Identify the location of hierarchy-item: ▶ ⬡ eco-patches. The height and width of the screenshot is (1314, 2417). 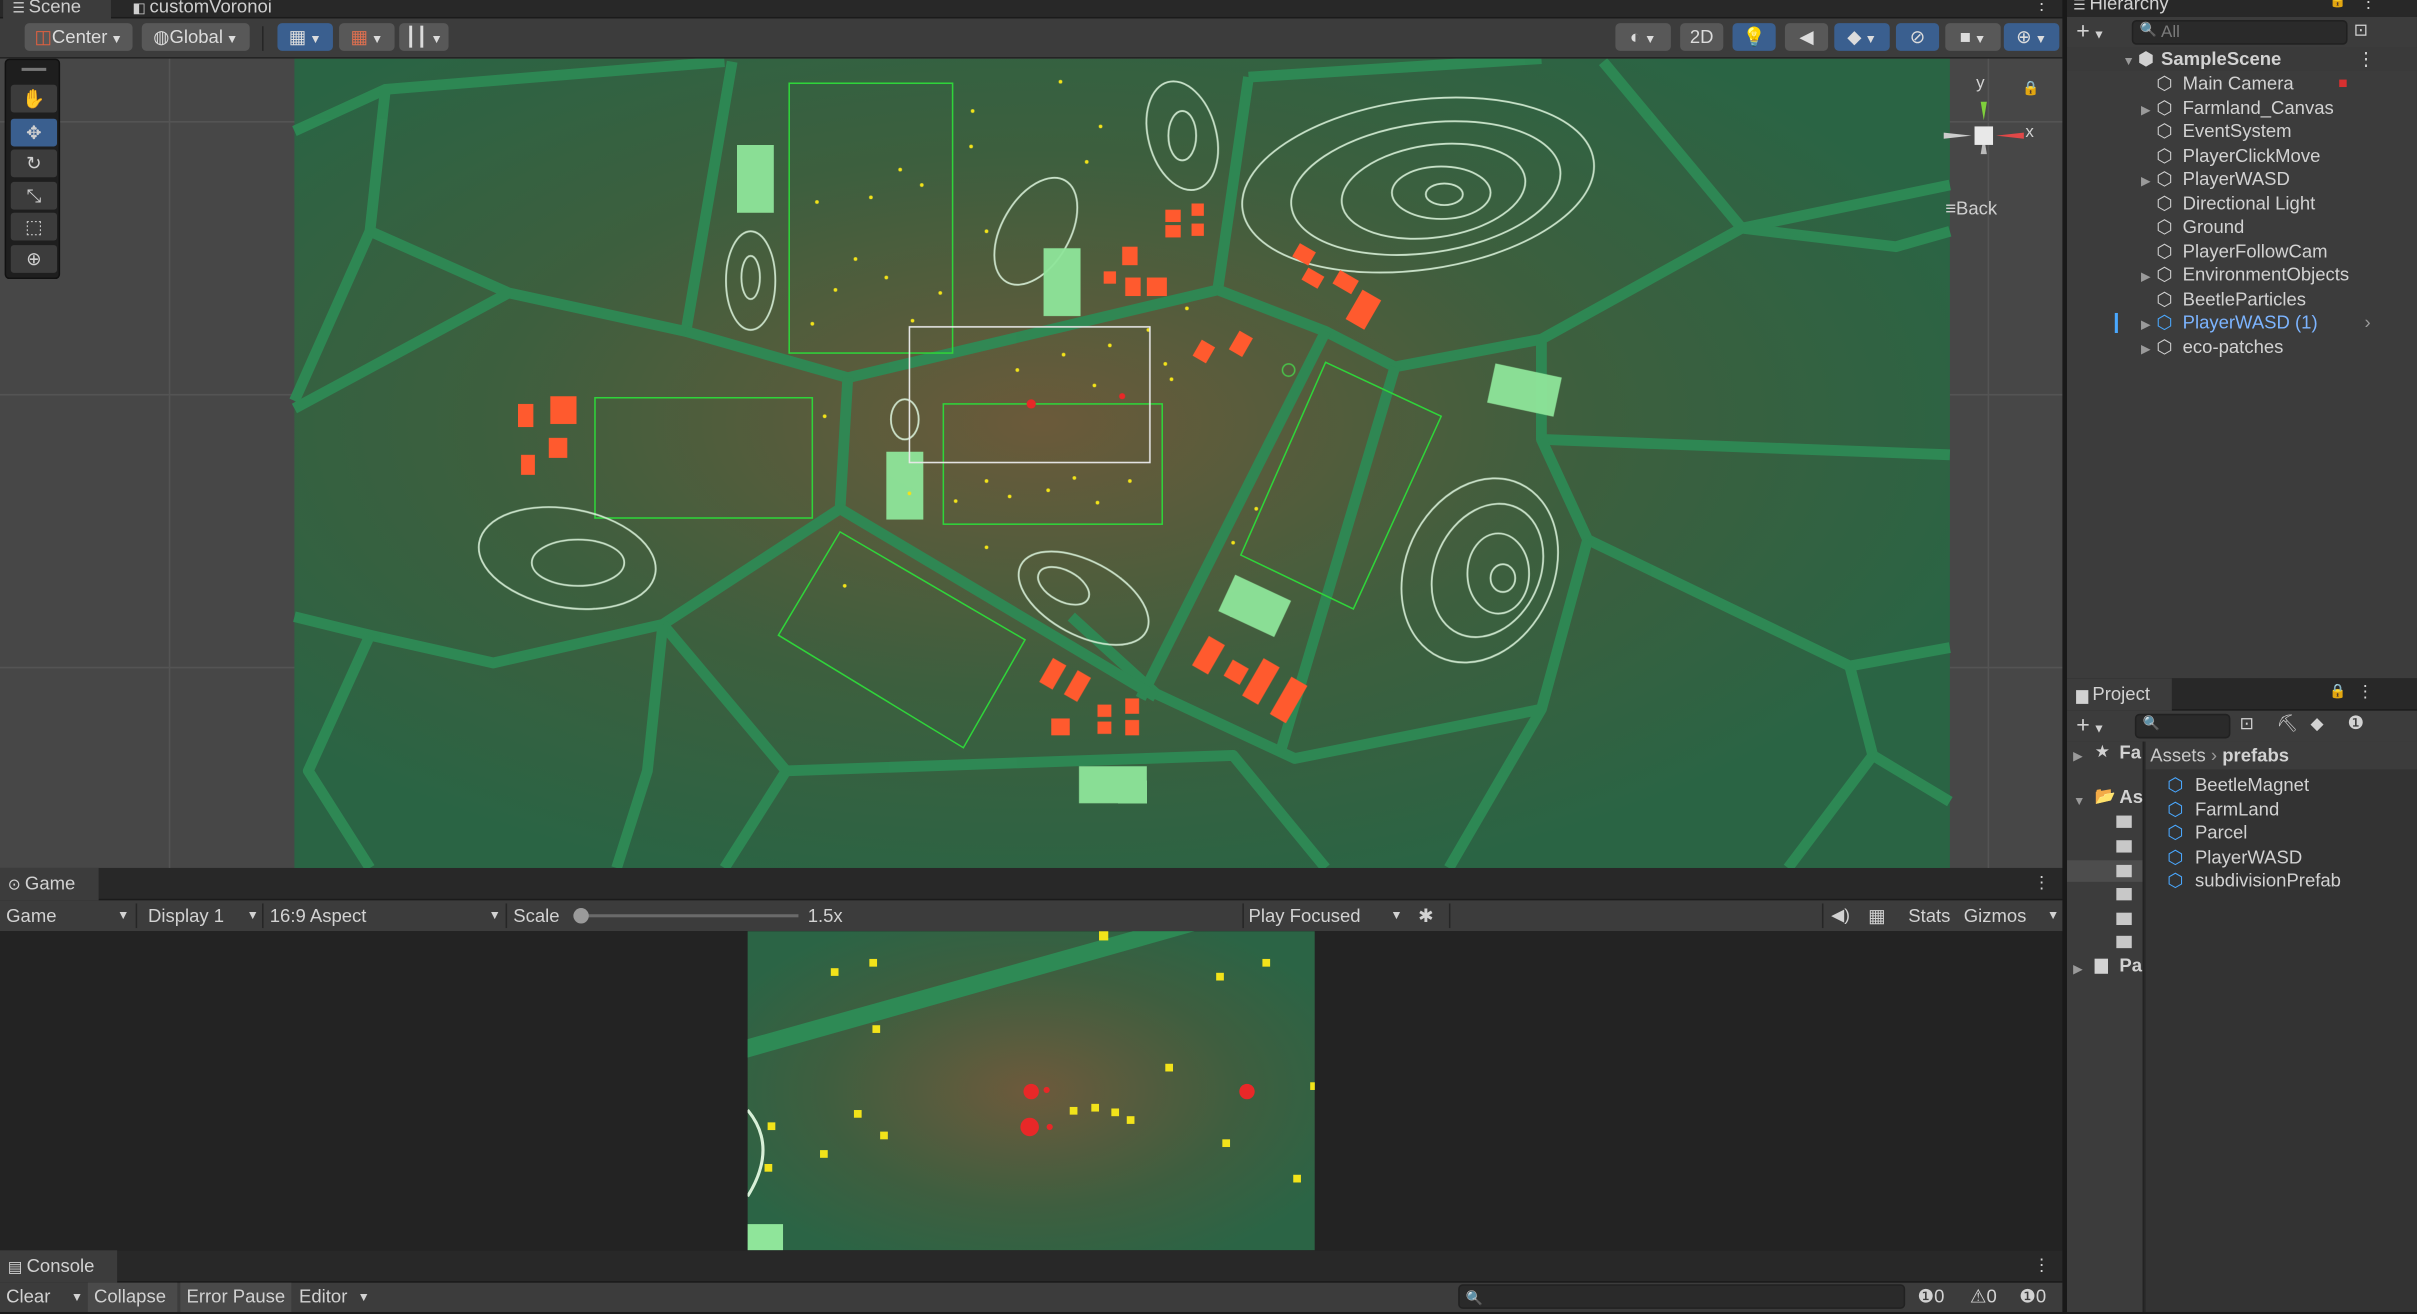
(2242, 346).